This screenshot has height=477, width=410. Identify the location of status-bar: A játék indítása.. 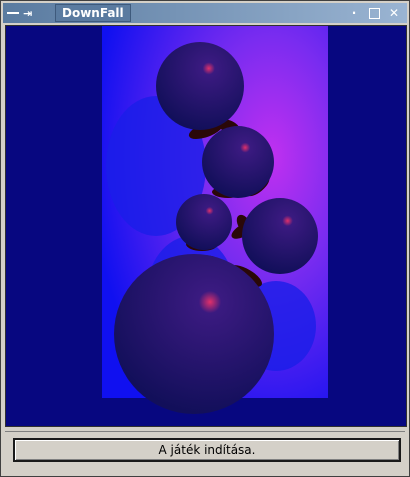
(207, 450).